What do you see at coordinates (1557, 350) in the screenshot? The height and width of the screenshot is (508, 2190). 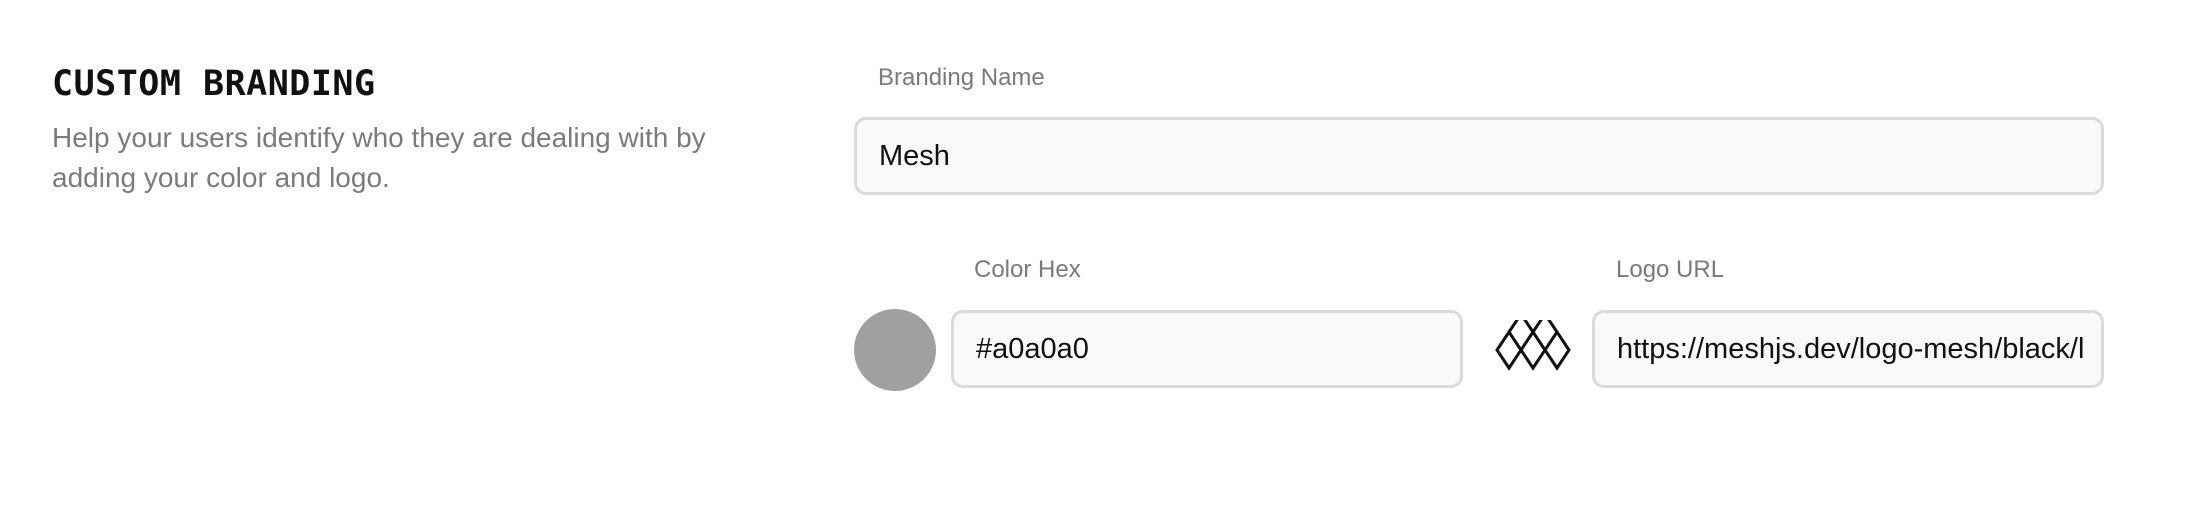 I see `mesh-logo-diamond-right` at bounding box center [1557, 350].